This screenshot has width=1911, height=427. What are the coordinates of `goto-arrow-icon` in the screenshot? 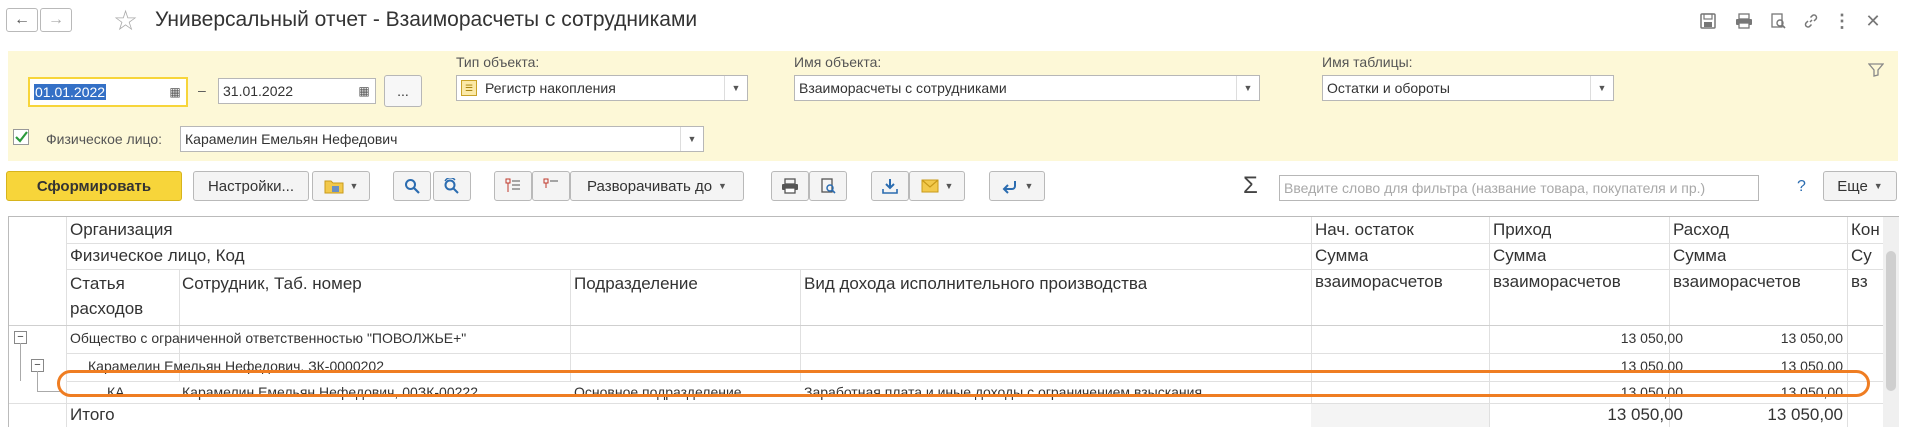 It's located at (1009, 187).